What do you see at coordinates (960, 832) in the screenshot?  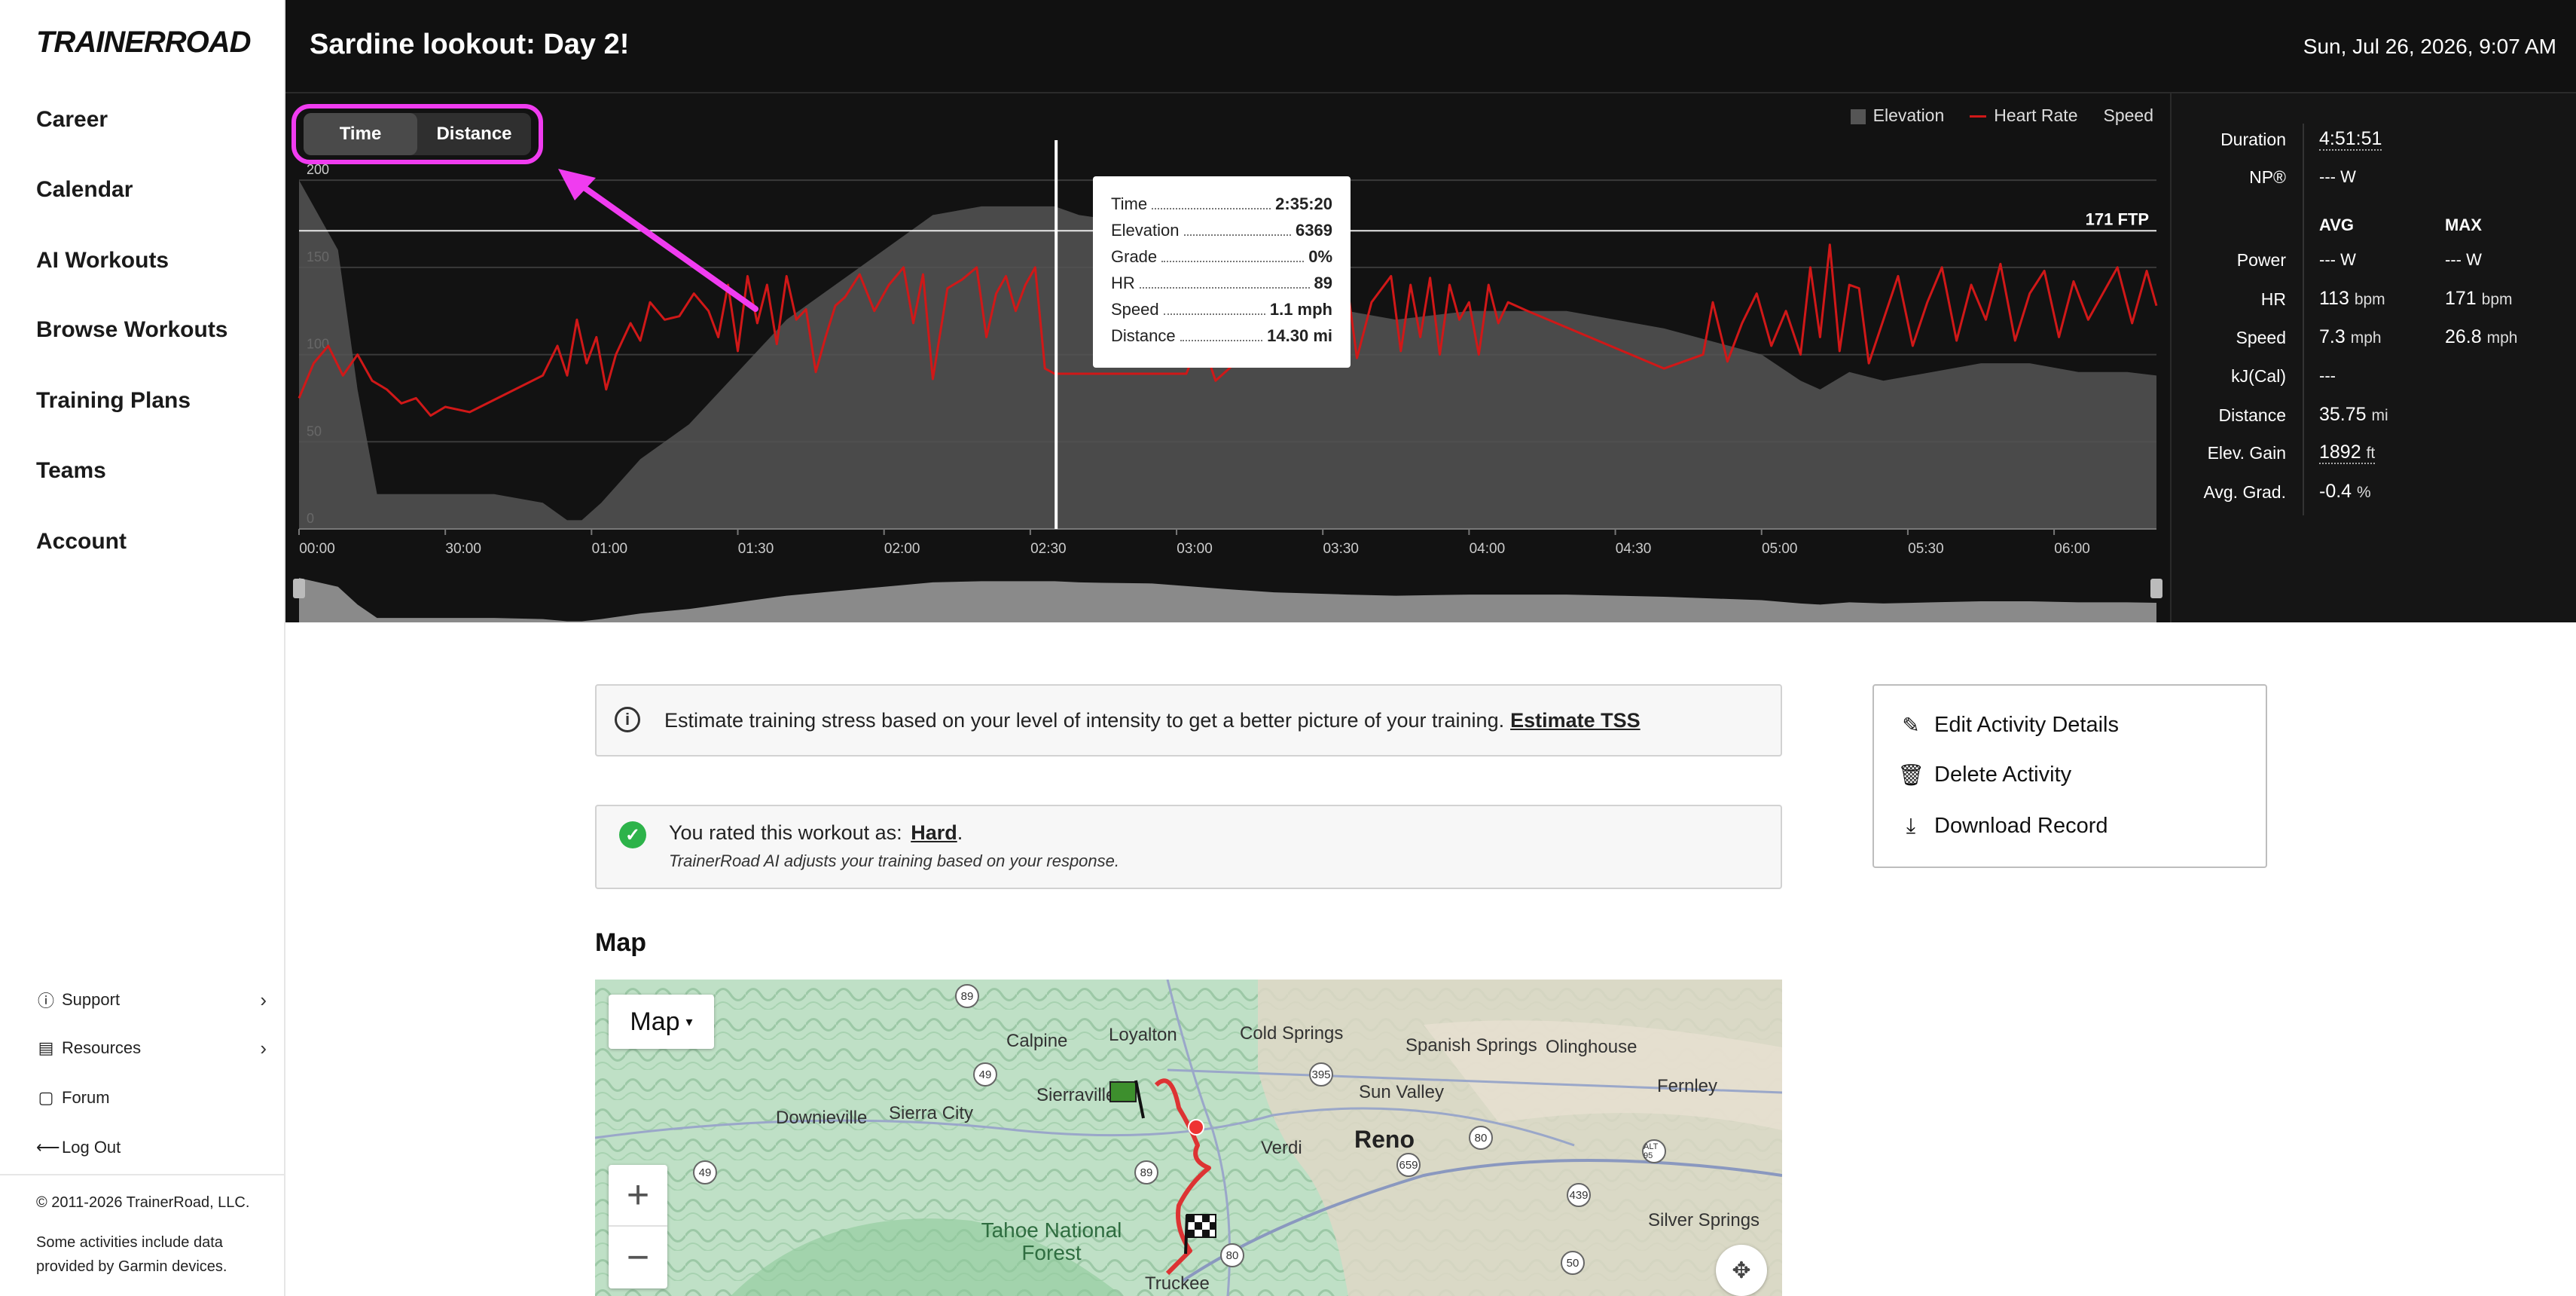 I see `rating-period: .` at bounding box center [960, 832].